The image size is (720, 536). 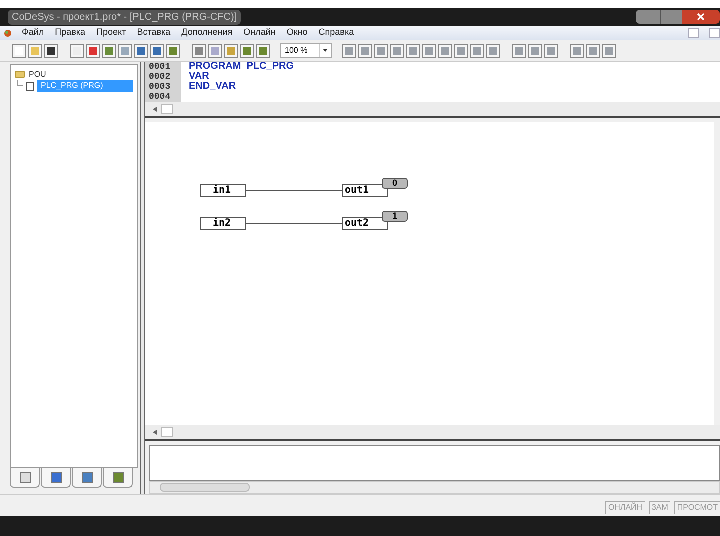 I want to click on menu-item: Вставка, so click(x=154, y=33).